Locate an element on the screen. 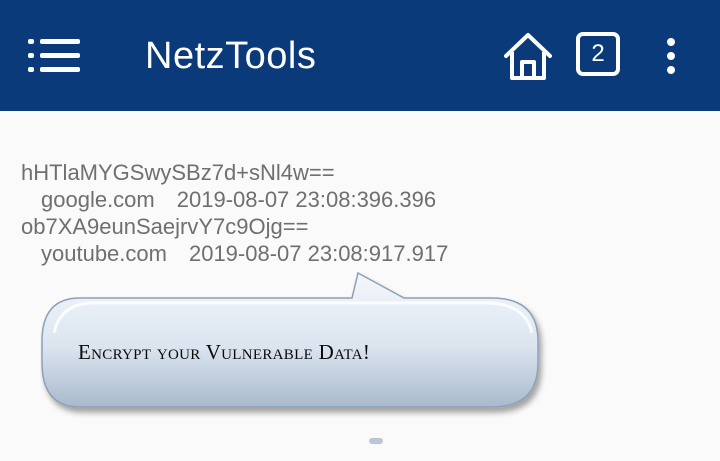  callout-text: Encrypt your Vulnerable Data! is located at coordinates (224, 352).